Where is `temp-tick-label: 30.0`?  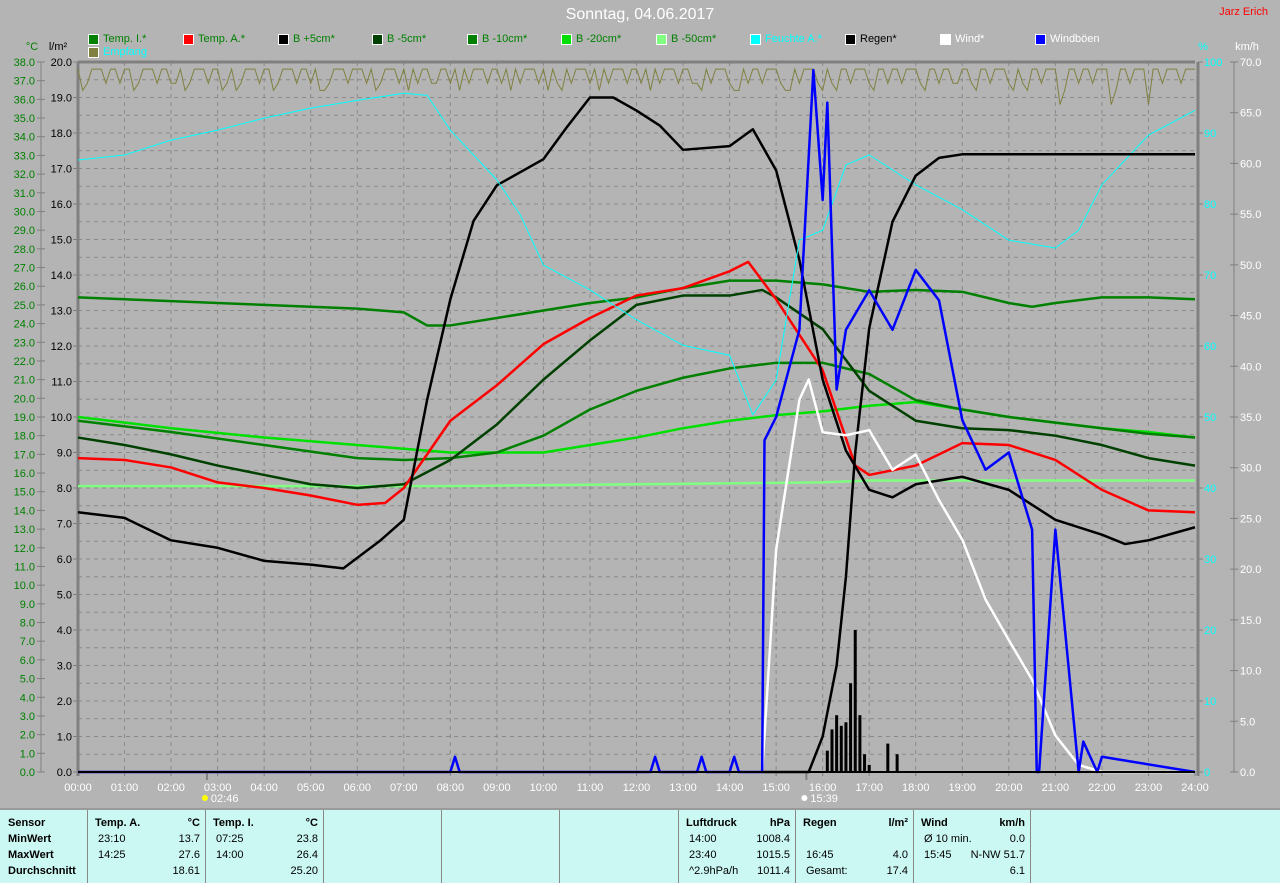 temp-tick-label: 30.0 is located at coordinates (24, 212).